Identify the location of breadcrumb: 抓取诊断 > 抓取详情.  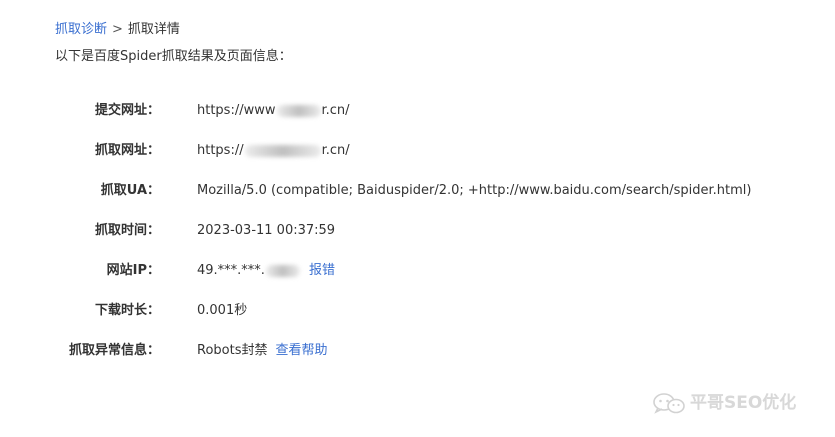
(117, 30).